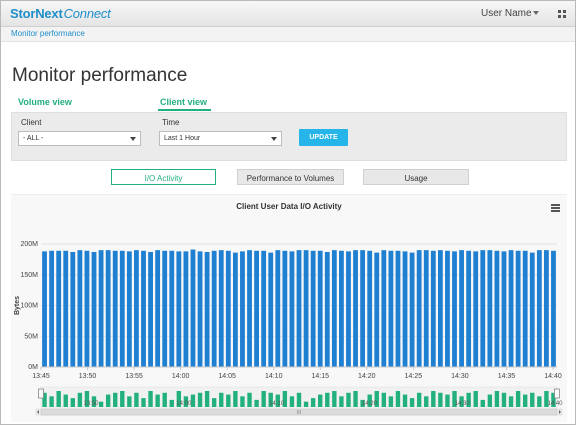 The height and width of the screenshot is (425, 576). I want to click on client-select-value: - ALL -, so click(33, 138).